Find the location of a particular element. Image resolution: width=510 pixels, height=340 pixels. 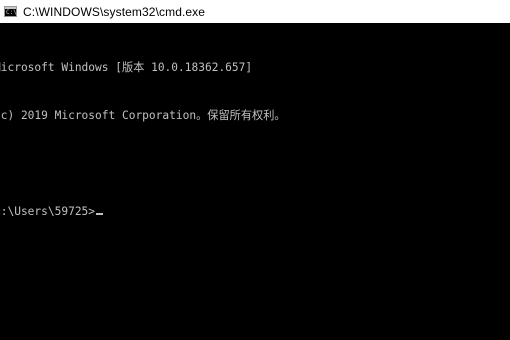

console-prompt: C:\Users\59725> is located at coordinates (48, 211).